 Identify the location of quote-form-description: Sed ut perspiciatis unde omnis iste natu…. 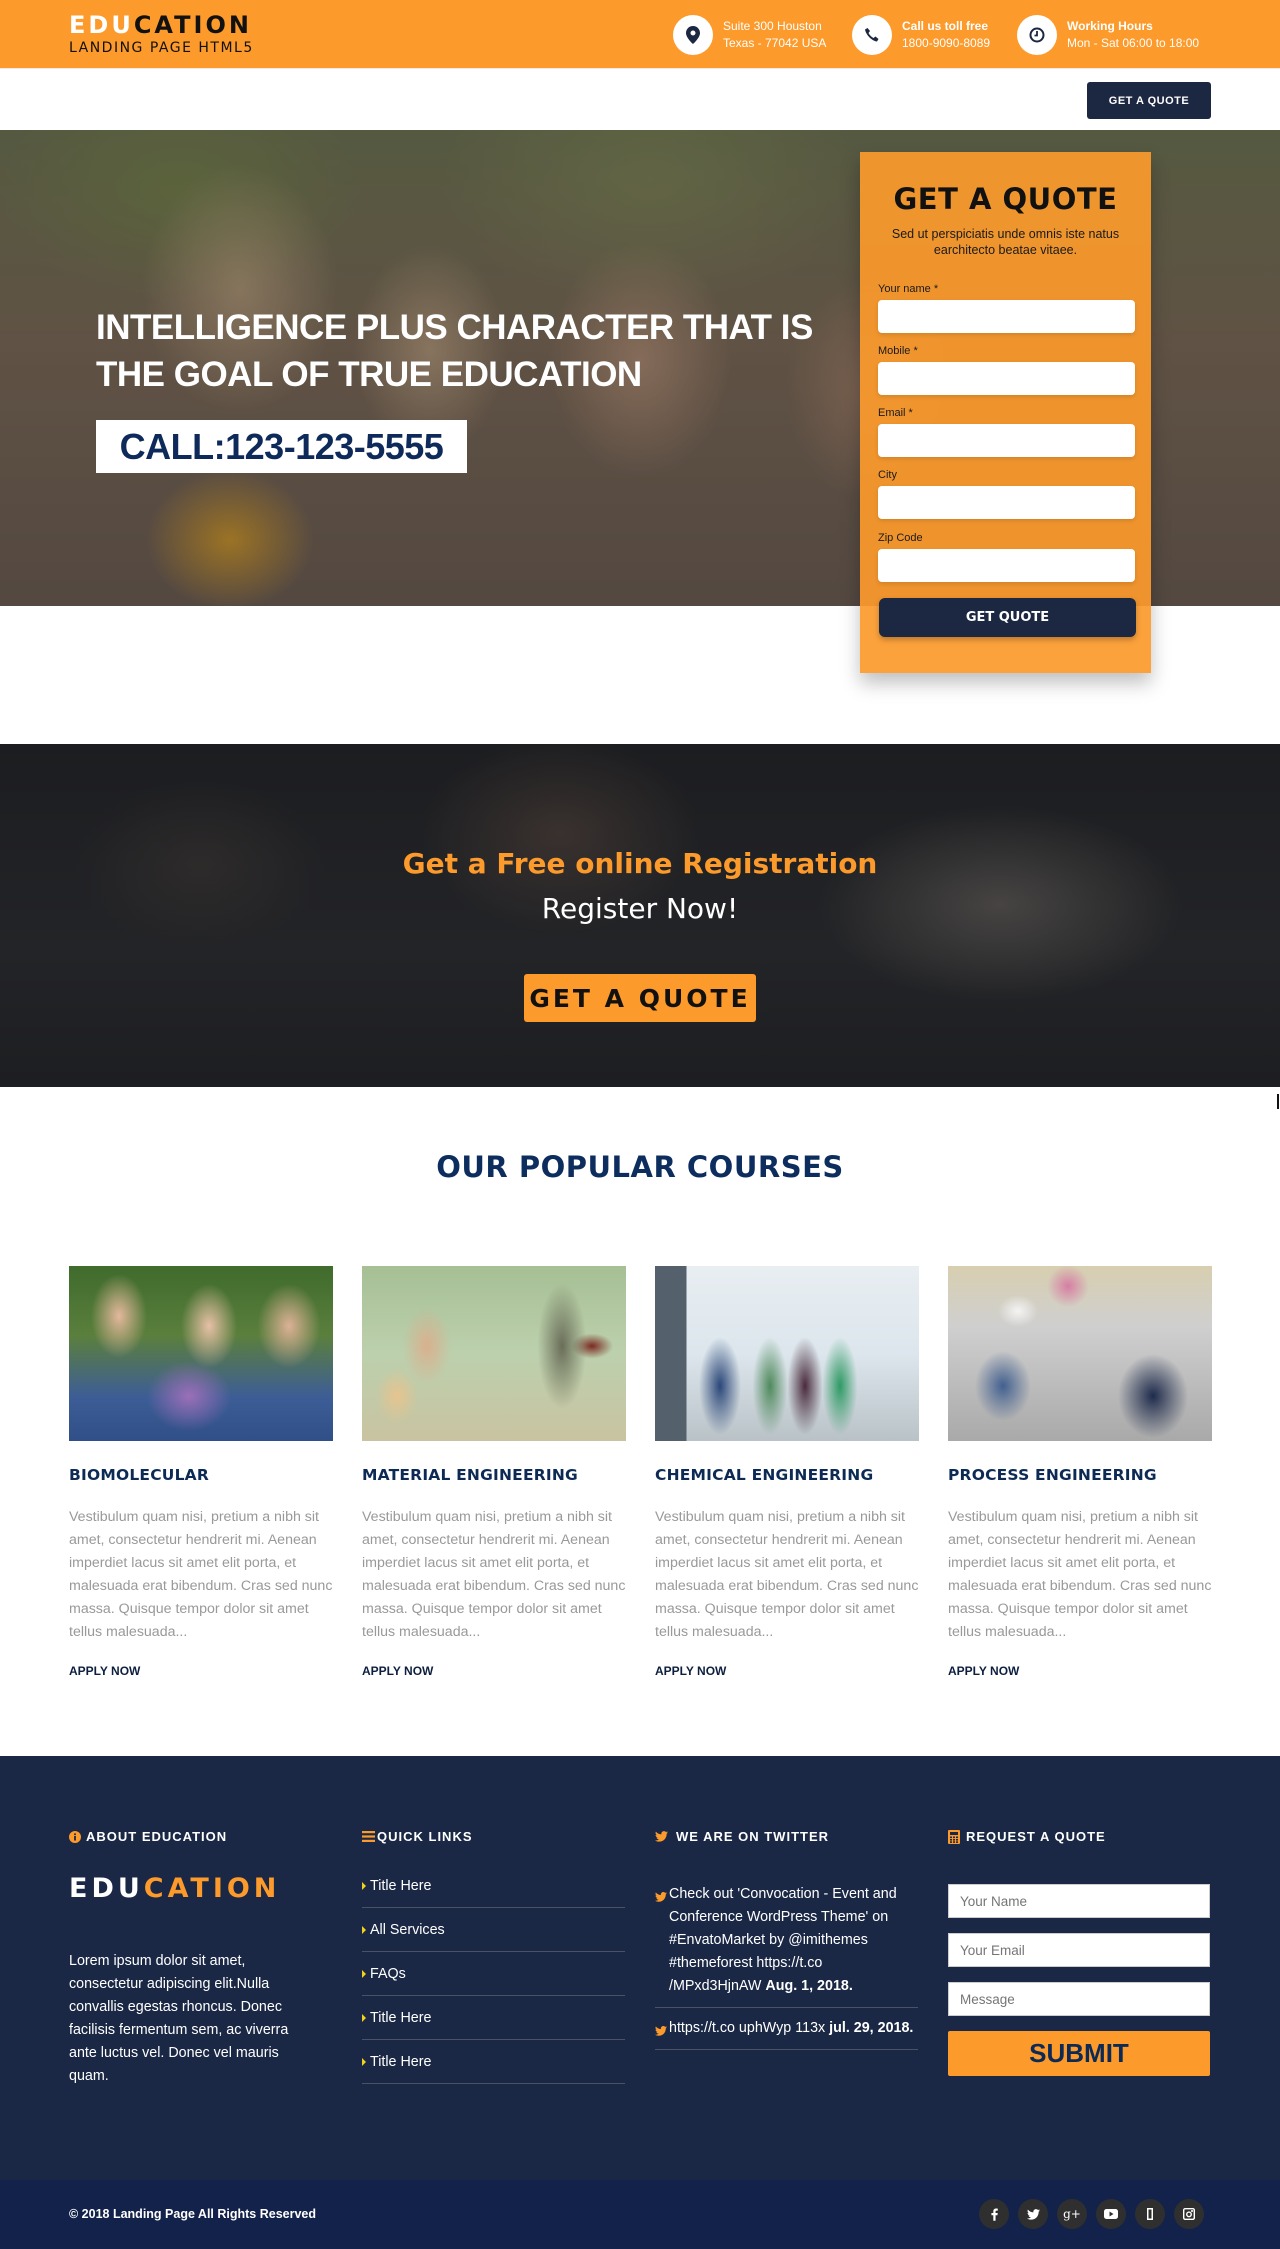
(1005, 242).